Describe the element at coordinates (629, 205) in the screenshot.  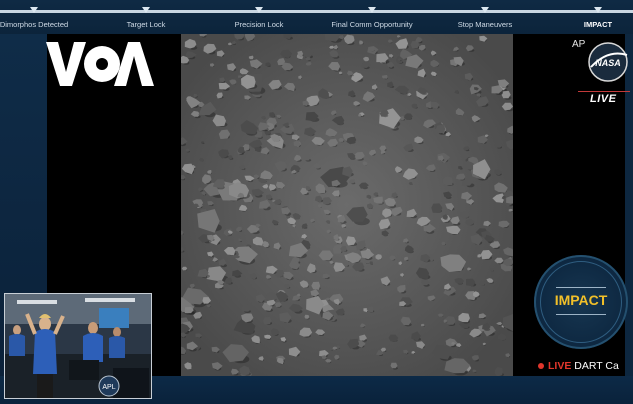
I see `right-side-panel` at that location.